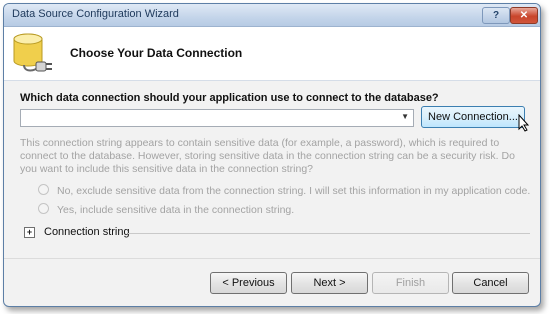 This screenshot has width=550, height=314. I want to click on connection-dropdown: ▼, so click(217, 118).